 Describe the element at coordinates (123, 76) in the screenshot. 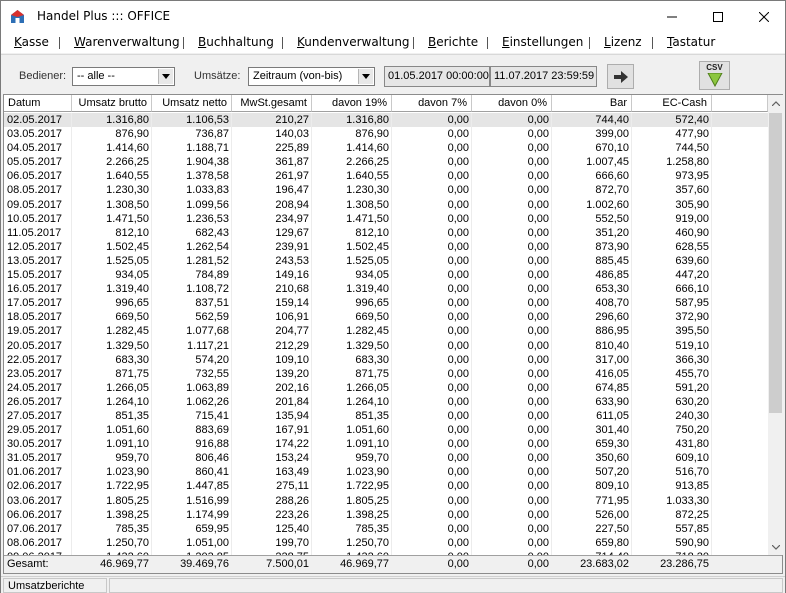

I see `bediener-select: -- alle --` at that location.